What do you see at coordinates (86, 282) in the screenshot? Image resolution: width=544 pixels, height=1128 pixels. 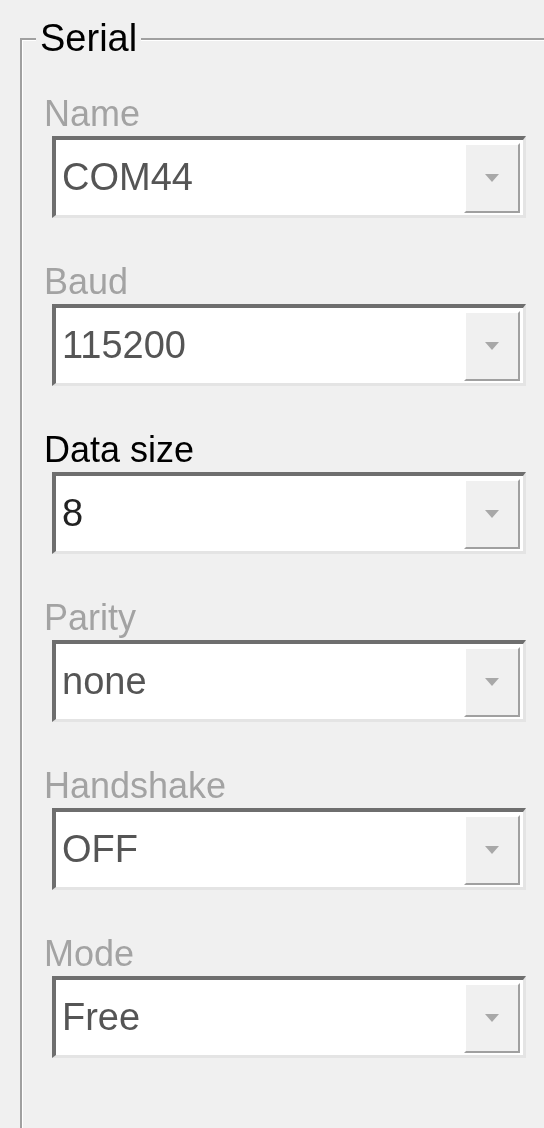 I see `field-label: Baud` at bounding box center [86, 282].